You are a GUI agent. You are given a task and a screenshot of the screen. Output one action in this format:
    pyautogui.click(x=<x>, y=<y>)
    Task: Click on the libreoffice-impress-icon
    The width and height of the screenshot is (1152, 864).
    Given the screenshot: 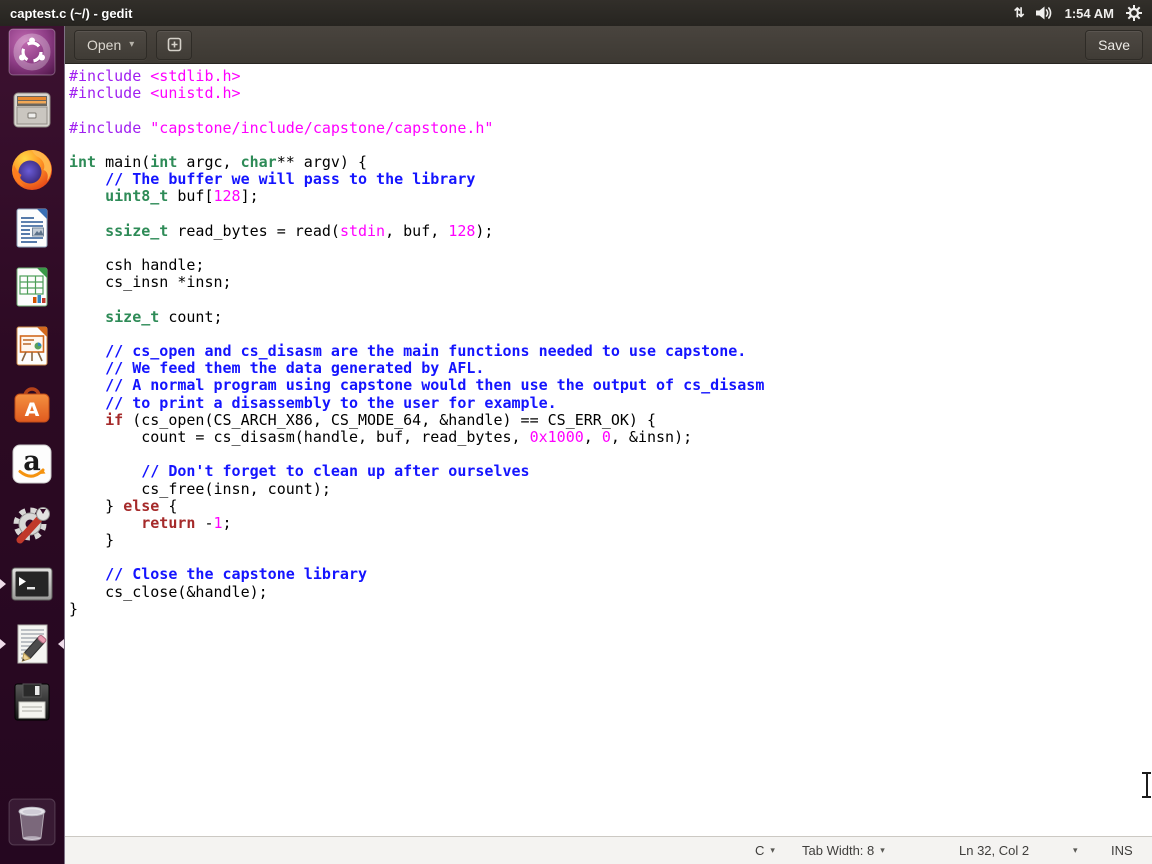 What is the action you would take?
    pyautogui.click(x=32, y=346)
    